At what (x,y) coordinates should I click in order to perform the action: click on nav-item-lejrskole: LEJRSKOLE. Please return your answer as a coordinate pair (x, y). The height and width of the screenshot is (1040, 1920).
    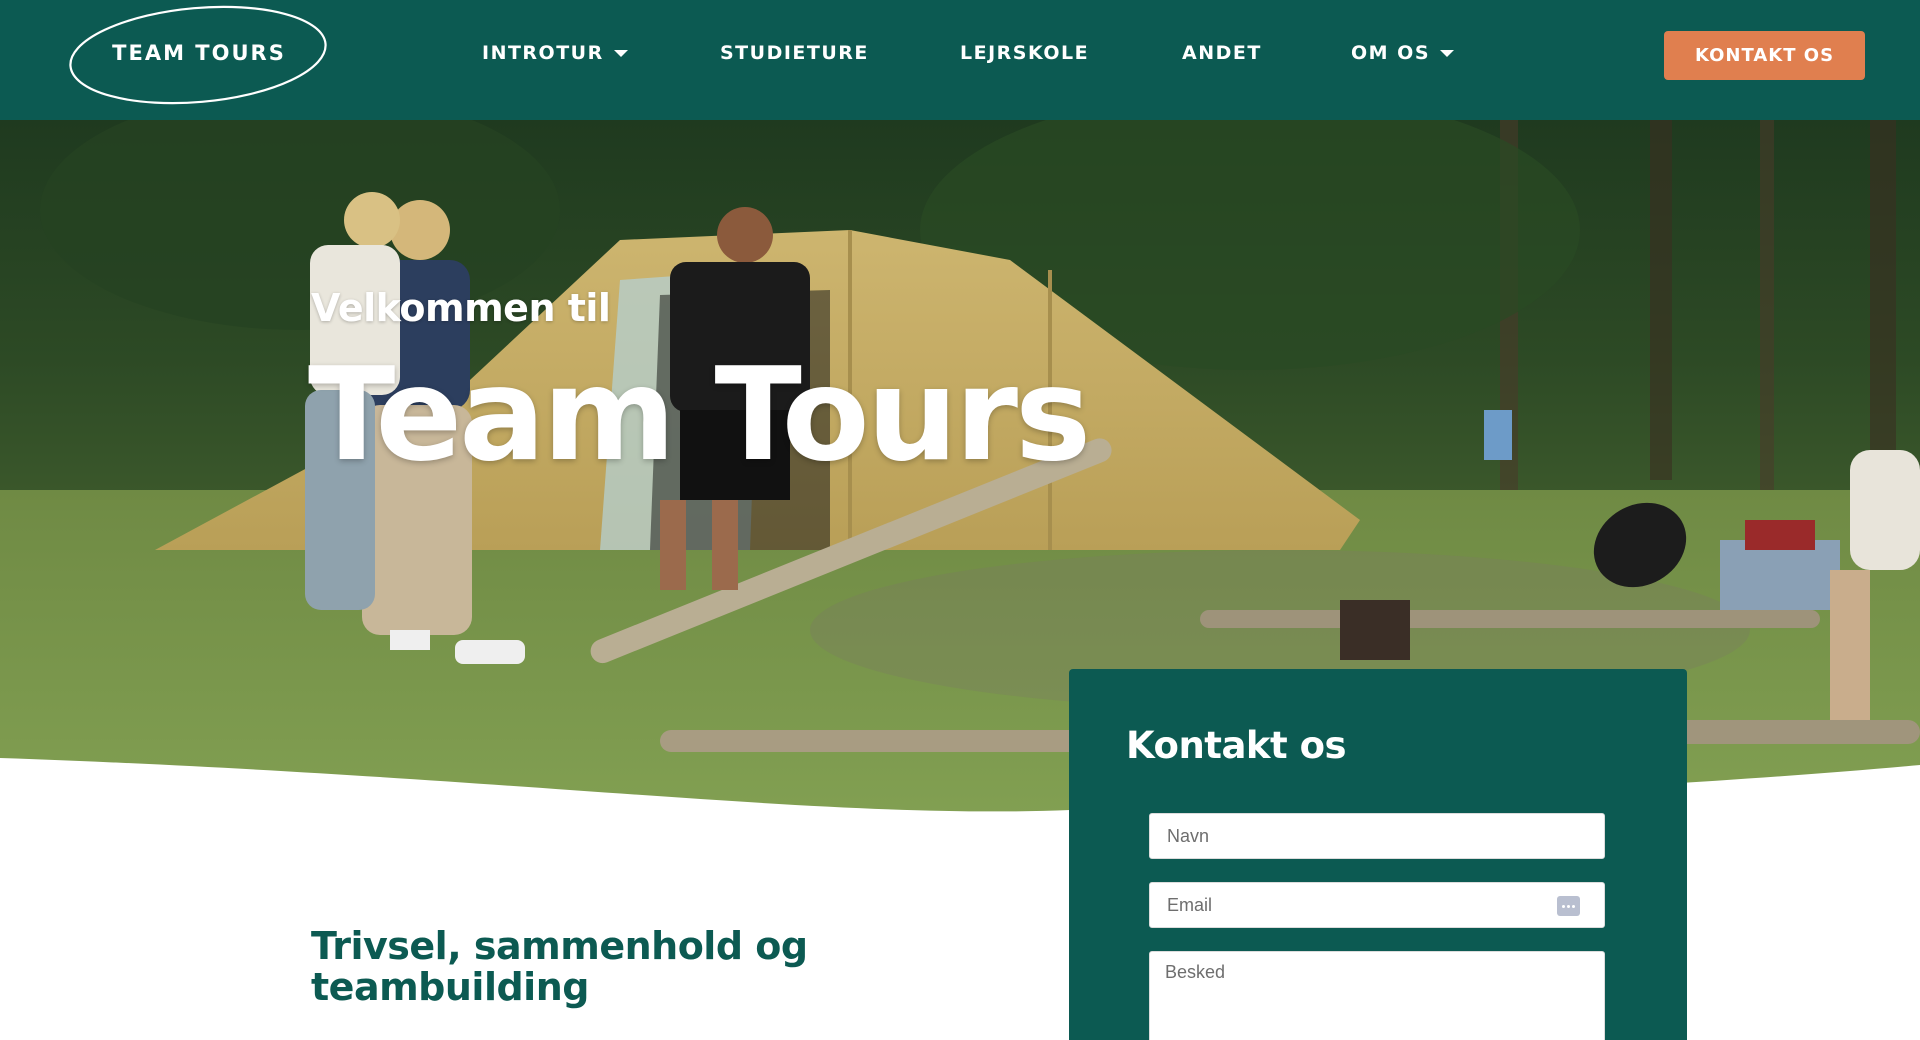
    Looking at the image, I should click on (1024, 53).